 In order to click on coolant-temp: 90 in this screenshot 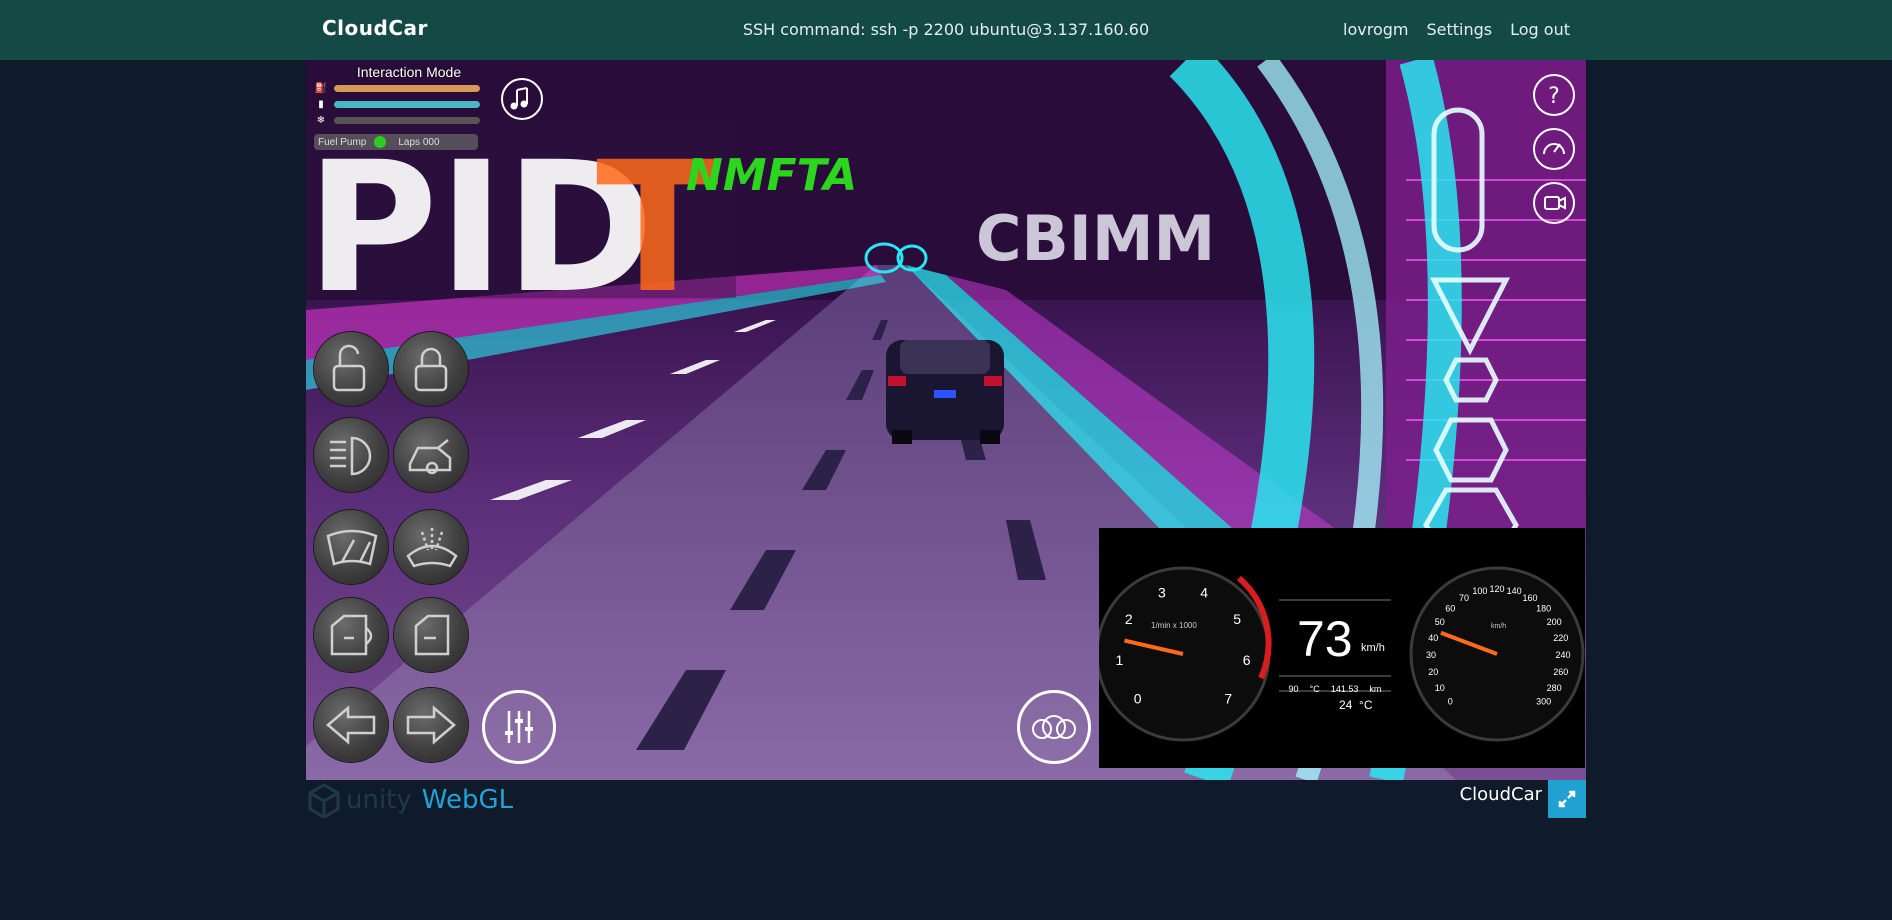, I will do `click(1293, 689)`.